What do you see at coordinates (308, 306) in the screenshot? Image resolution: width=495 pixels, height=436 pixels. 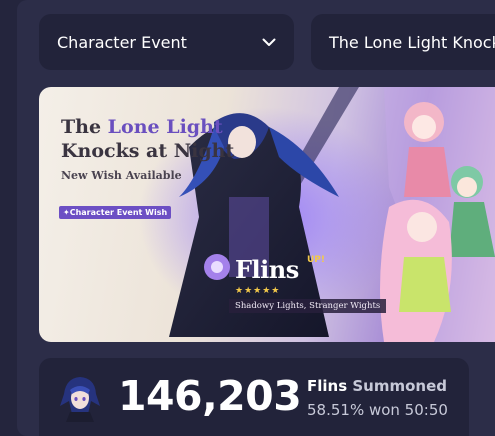 I see `banner-weapon-text: Shadowy Lights, Stranger Wights` at bounding box center [308, 306].